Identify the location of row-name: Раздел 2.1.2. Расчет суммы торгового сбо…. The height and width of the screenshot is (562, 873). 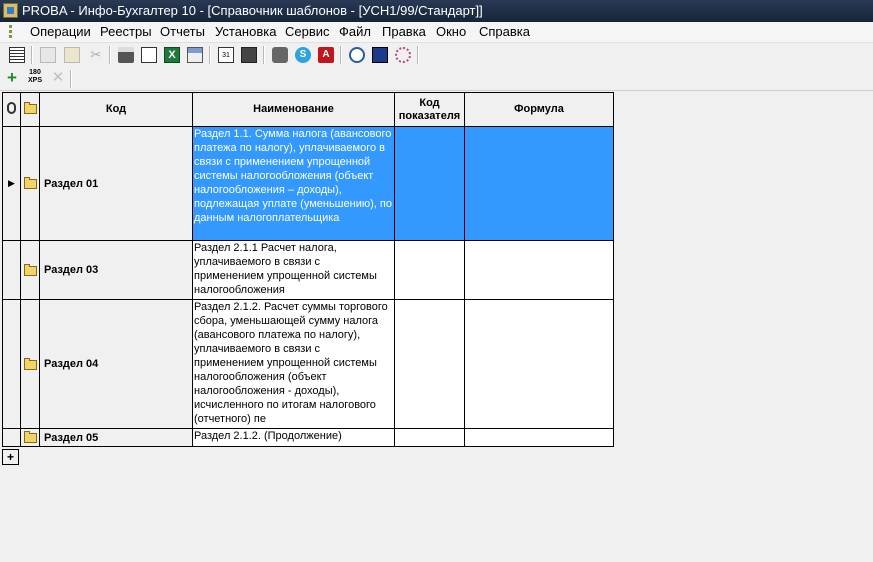
(293, 364).